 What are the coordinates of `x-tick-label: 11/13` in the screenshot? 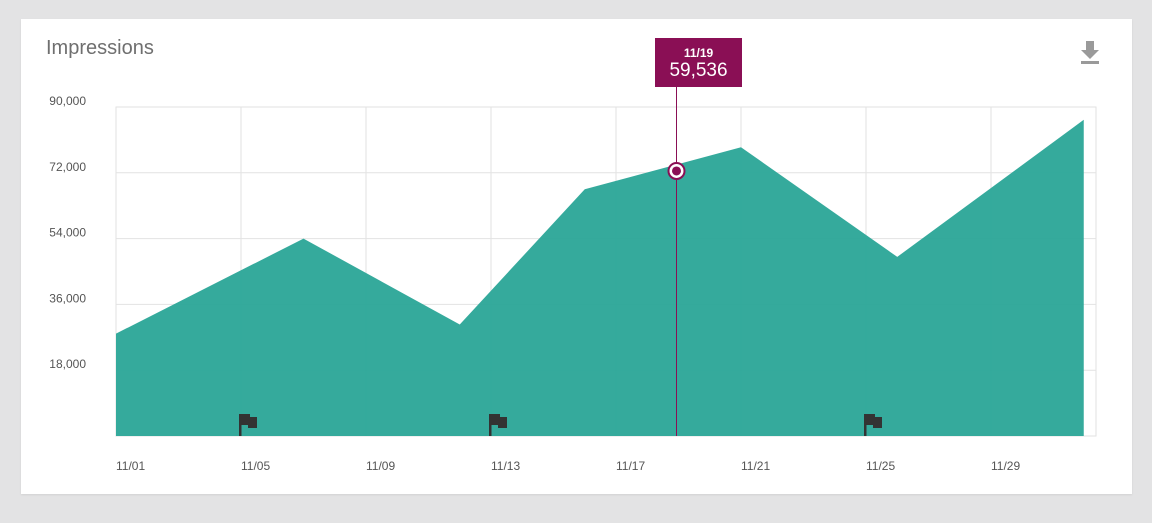 It's located at (505, 466).